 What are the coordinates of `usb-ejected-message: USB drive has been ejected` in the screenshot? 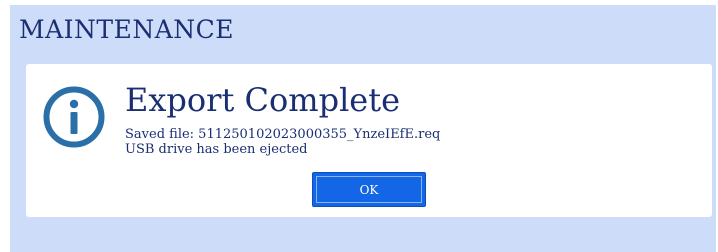 It's located at (216, 149).